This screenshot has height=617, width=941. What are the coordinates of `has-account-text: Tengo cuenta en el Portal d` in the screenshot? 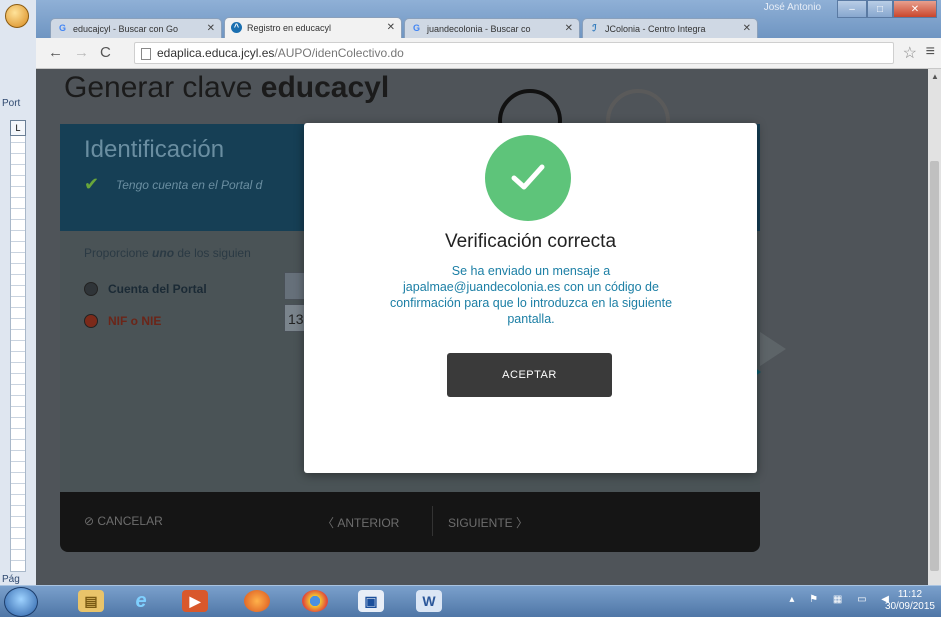 It's located at (189, 185).